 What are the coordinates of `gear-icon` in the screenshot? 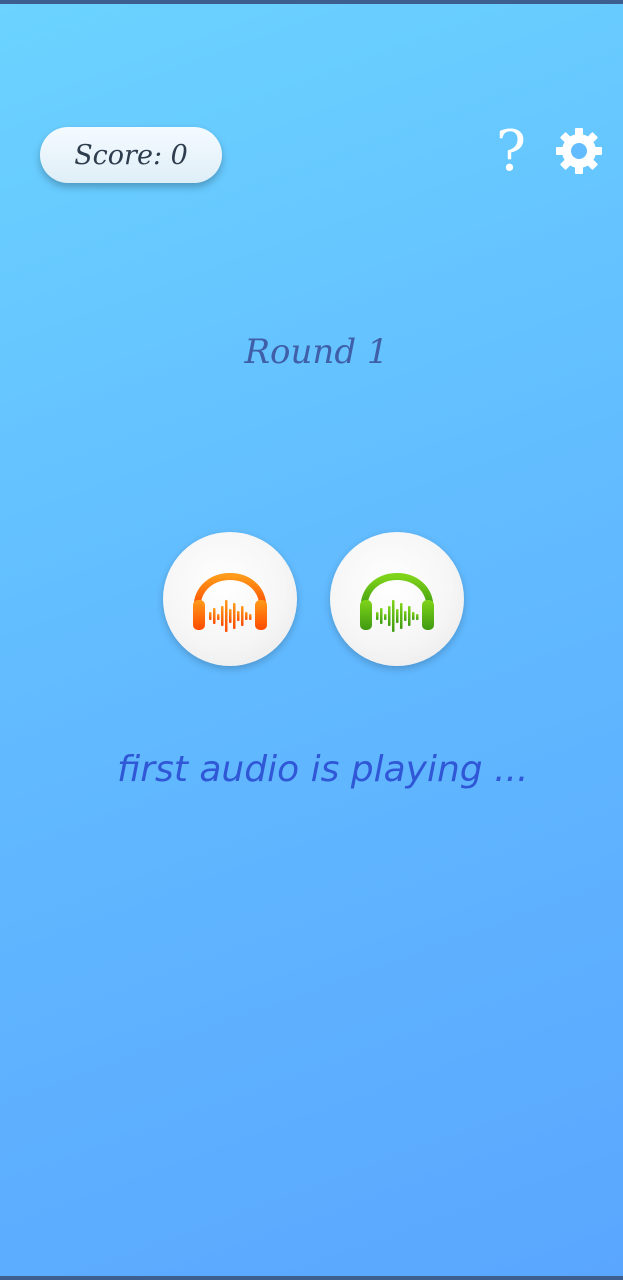 It's located at (579, 151).